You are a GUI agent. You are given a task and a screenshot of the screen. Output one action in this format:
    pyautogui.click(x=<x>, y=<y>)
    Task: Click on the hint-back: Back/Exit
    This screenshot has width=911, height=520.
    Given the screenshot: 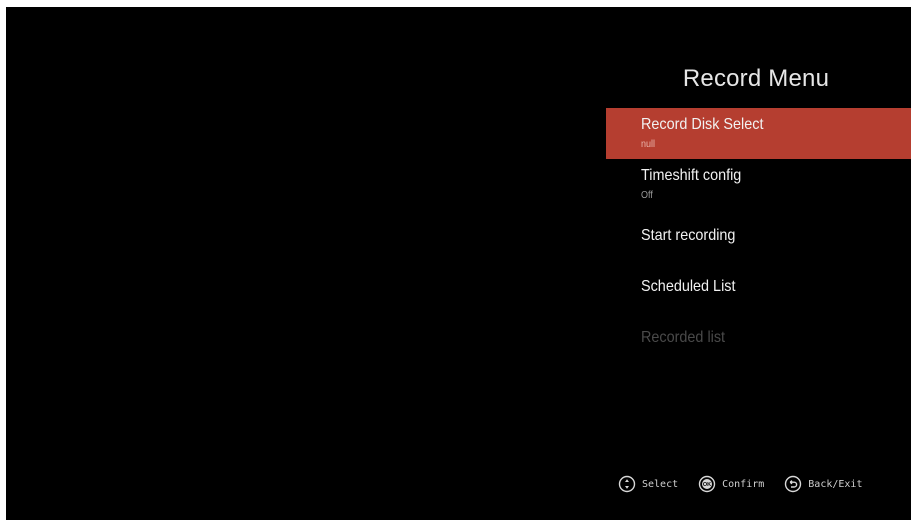 What is the action you would take?
    pyautogui.click(x=823, y=484)
    